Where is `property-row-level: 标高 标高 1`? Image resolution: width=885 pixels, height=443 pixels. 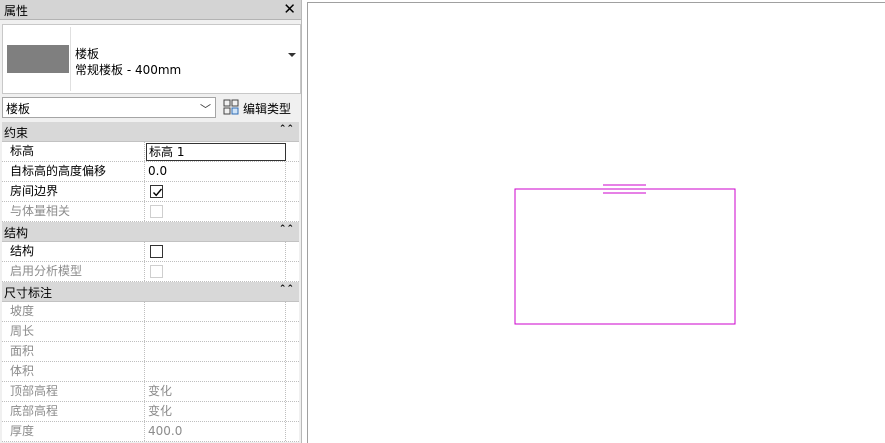 property-row-level: 标高 标高 1 is located at coordinates (150, 152).